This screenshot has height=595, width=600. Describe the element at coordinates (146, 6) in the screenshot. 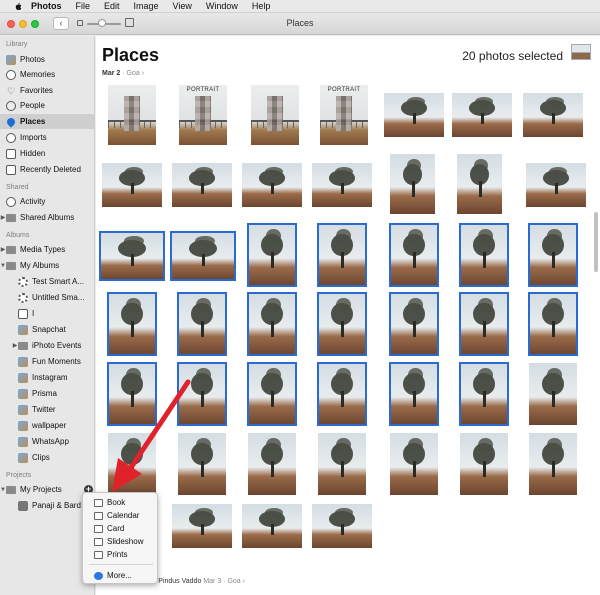

I see `menu-image: Image` at that location.